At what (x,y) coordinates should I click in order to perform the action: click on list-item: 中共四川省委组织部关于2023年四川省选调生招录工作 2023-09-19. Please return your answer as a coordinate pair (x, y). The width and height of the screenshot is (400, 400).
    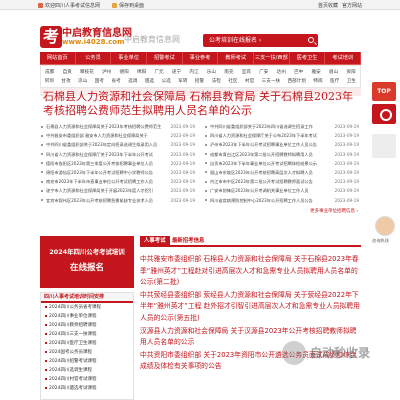
    Looking at the image, I should click on (282, 126).